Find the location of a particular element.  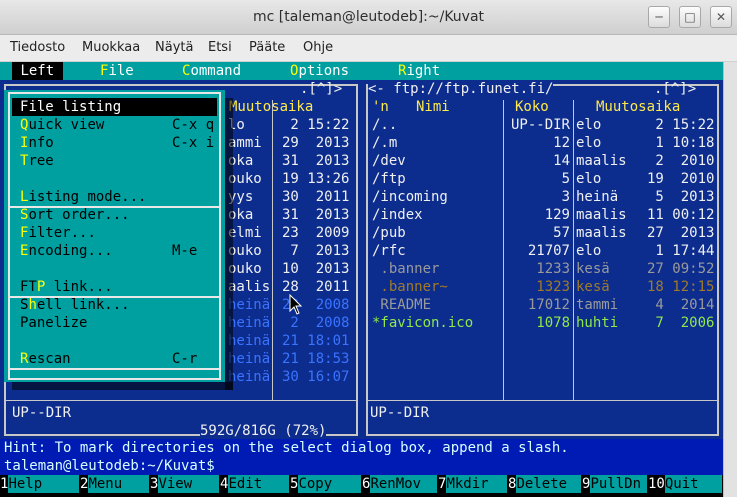

right-row-time: 1 17:44 is located at coordinates (681, 251).